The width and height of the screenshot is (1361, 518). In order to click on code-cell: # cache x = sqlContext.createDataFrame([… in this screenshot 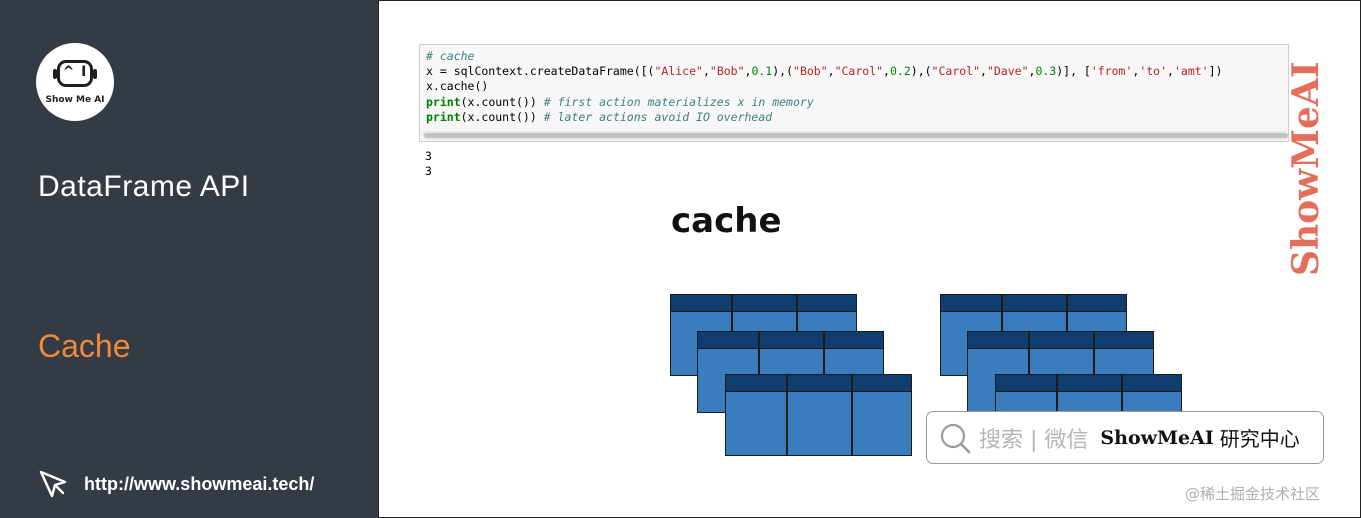, I will do `click(854, 93)`.